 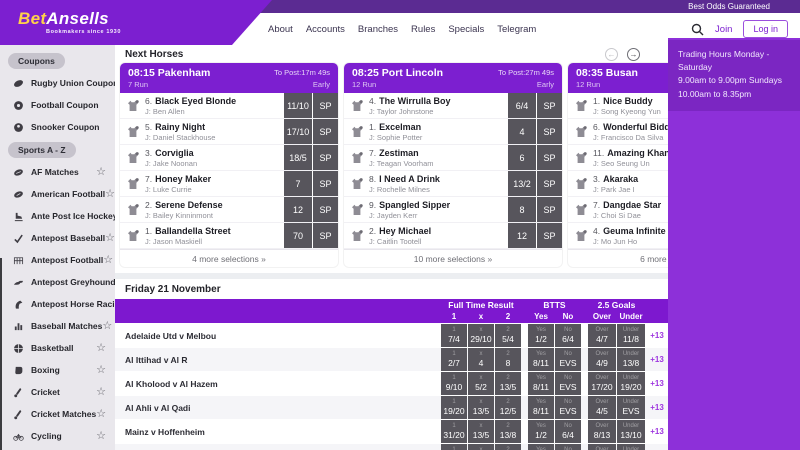 I want to click on more-selections-link: 4 more selections », so click(x=229, y=258).